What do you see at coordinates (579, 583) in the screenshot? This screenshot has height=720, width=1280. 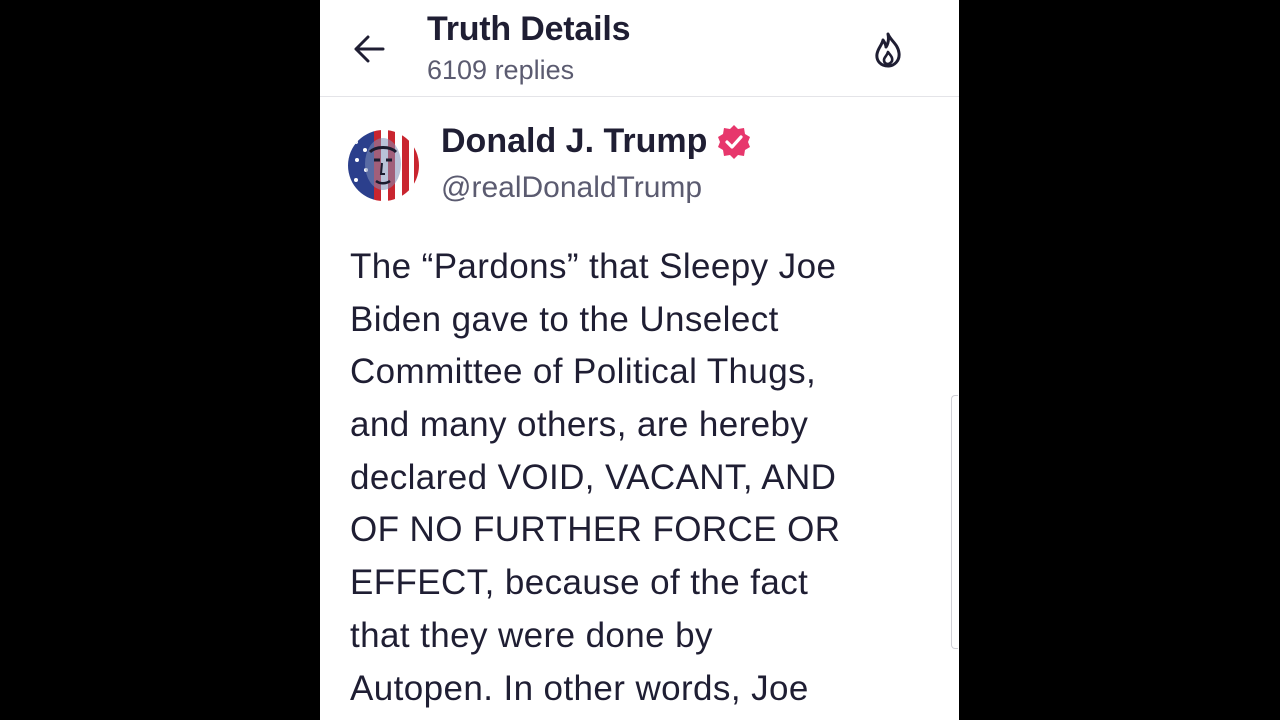 I see `post-text-line: EFFECT, because of the fact` at bounding box center [579, 583].